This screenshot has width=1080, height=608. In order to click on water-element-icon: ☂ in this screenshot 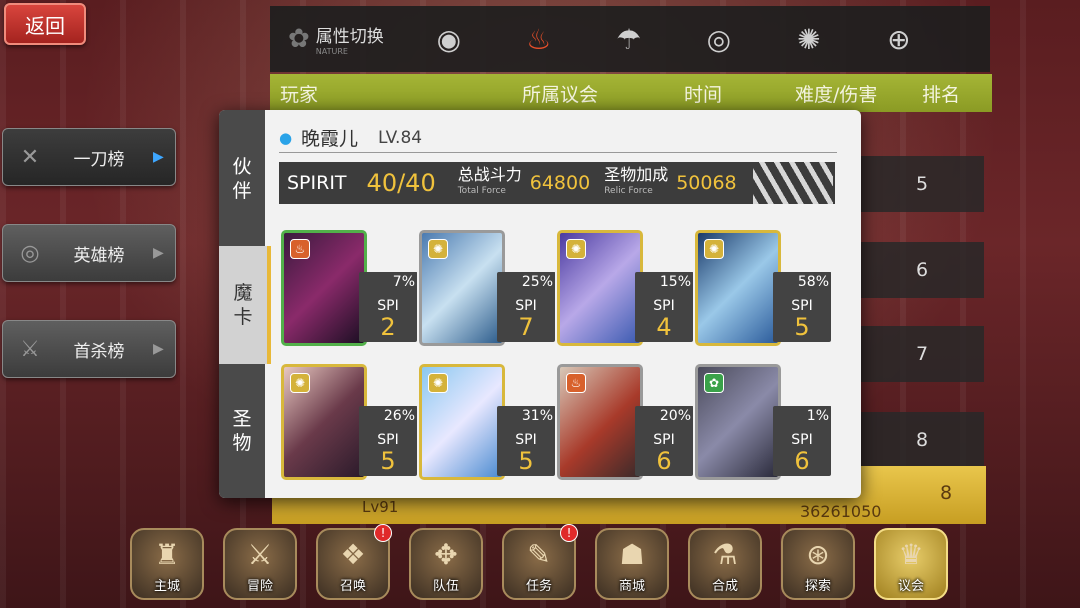, I will do `click(629, 39)`.